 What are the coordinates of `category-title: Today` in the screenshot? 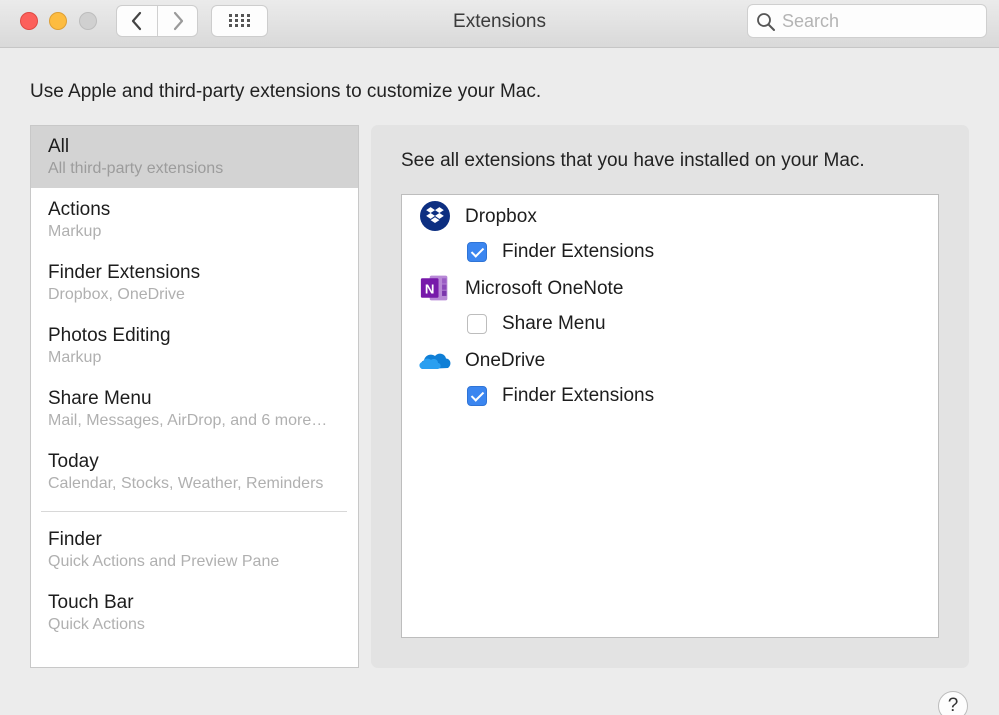 It's located at (73, 461).